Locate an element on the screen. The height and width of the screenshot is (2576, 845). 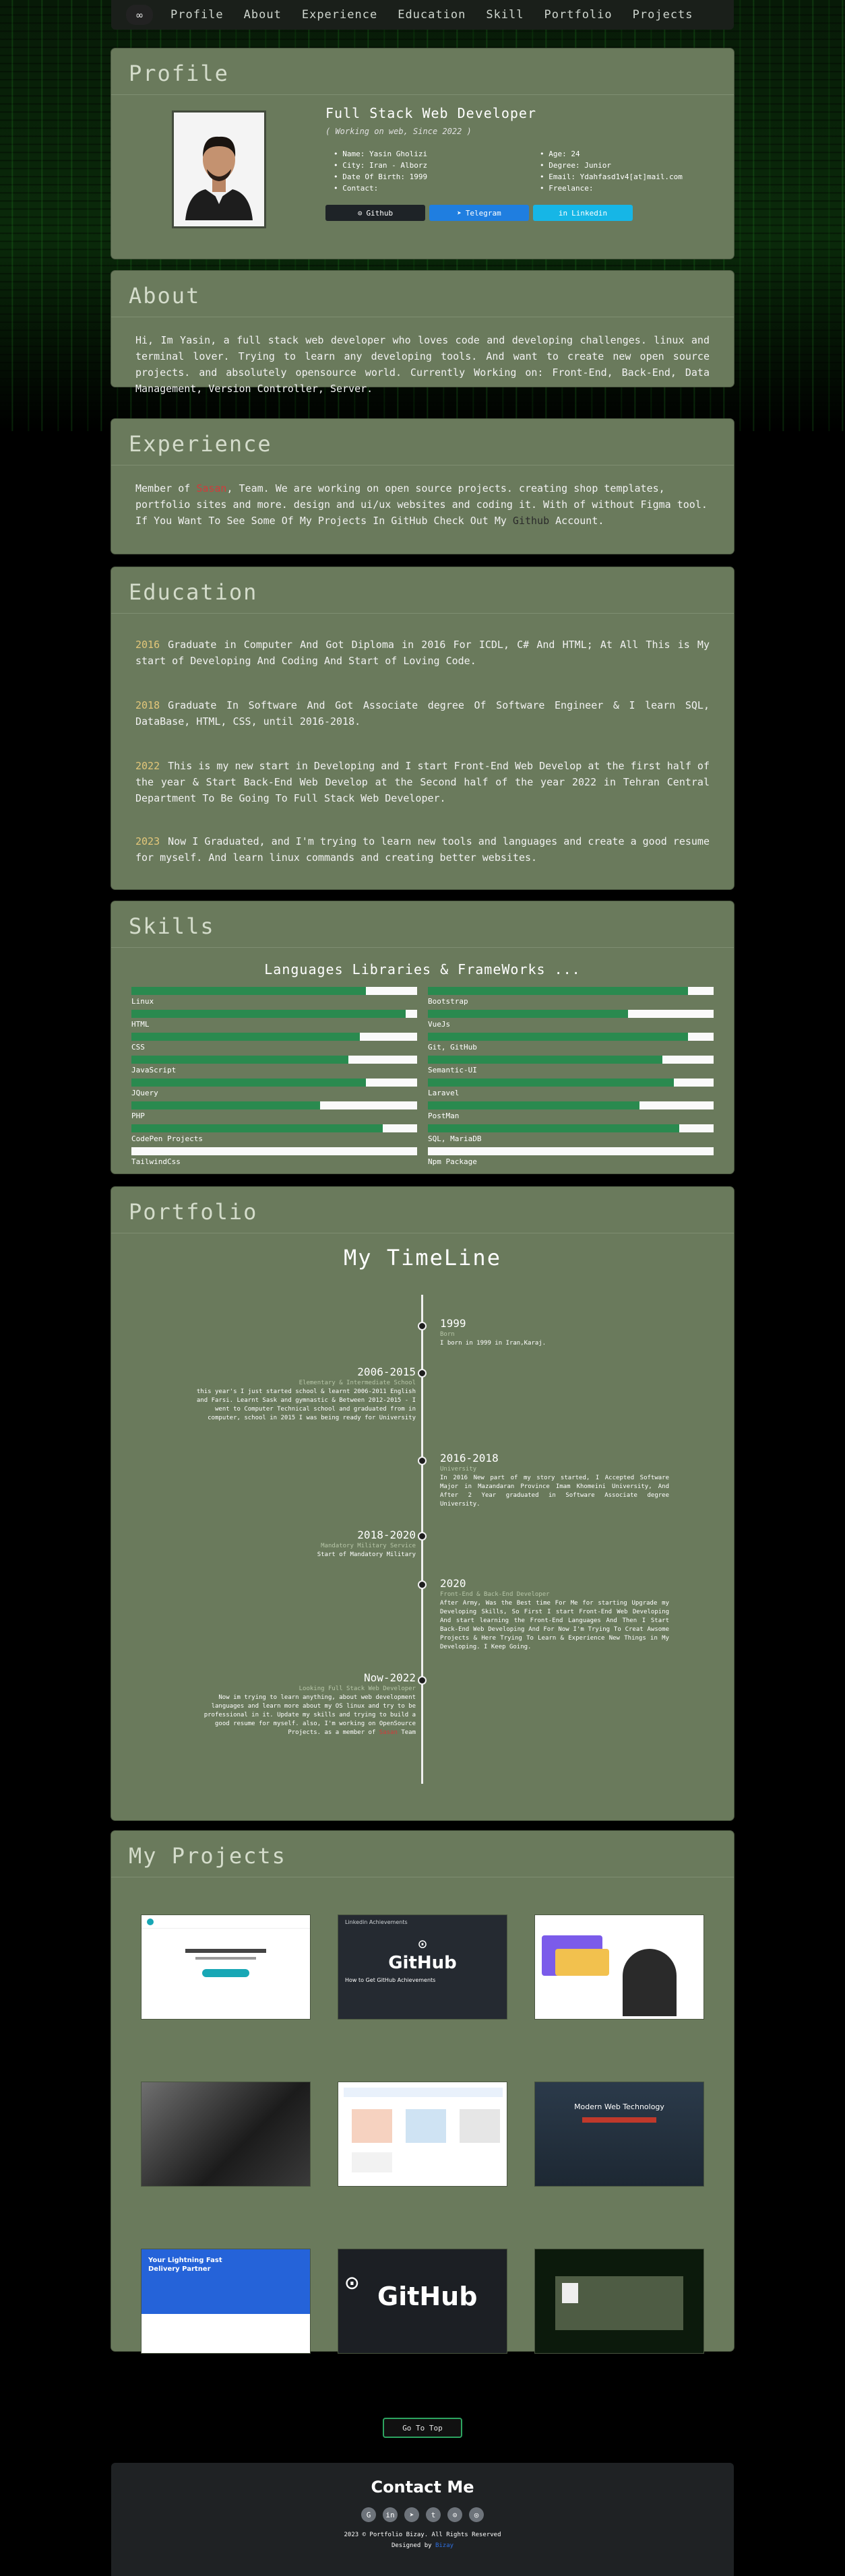
fact-contact: Contact: is located at coordinates (380, 189).